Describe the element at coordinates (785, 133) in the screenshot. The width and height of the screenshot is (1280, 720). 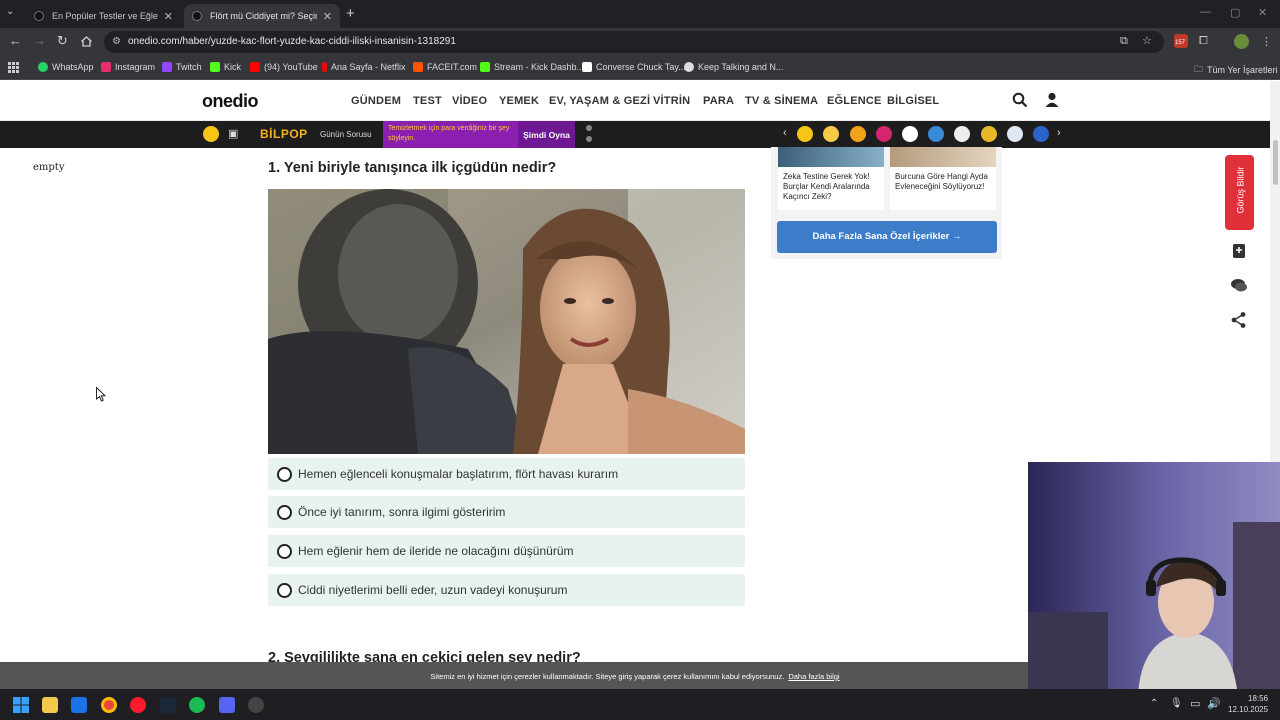
I see `chevron-left-icon: ‹` at that location.